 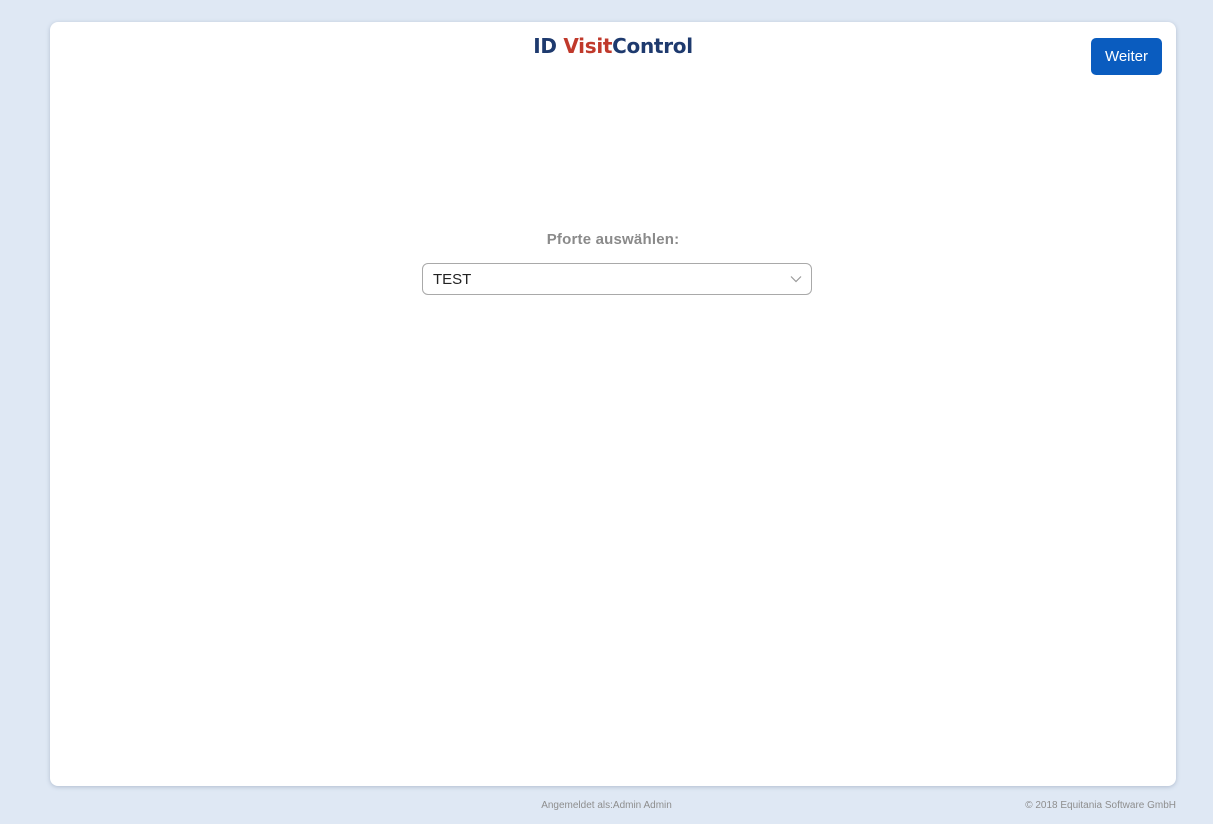 I want to click on gate-select-label: Pforte auswählen:, so click(x=613, y=239).